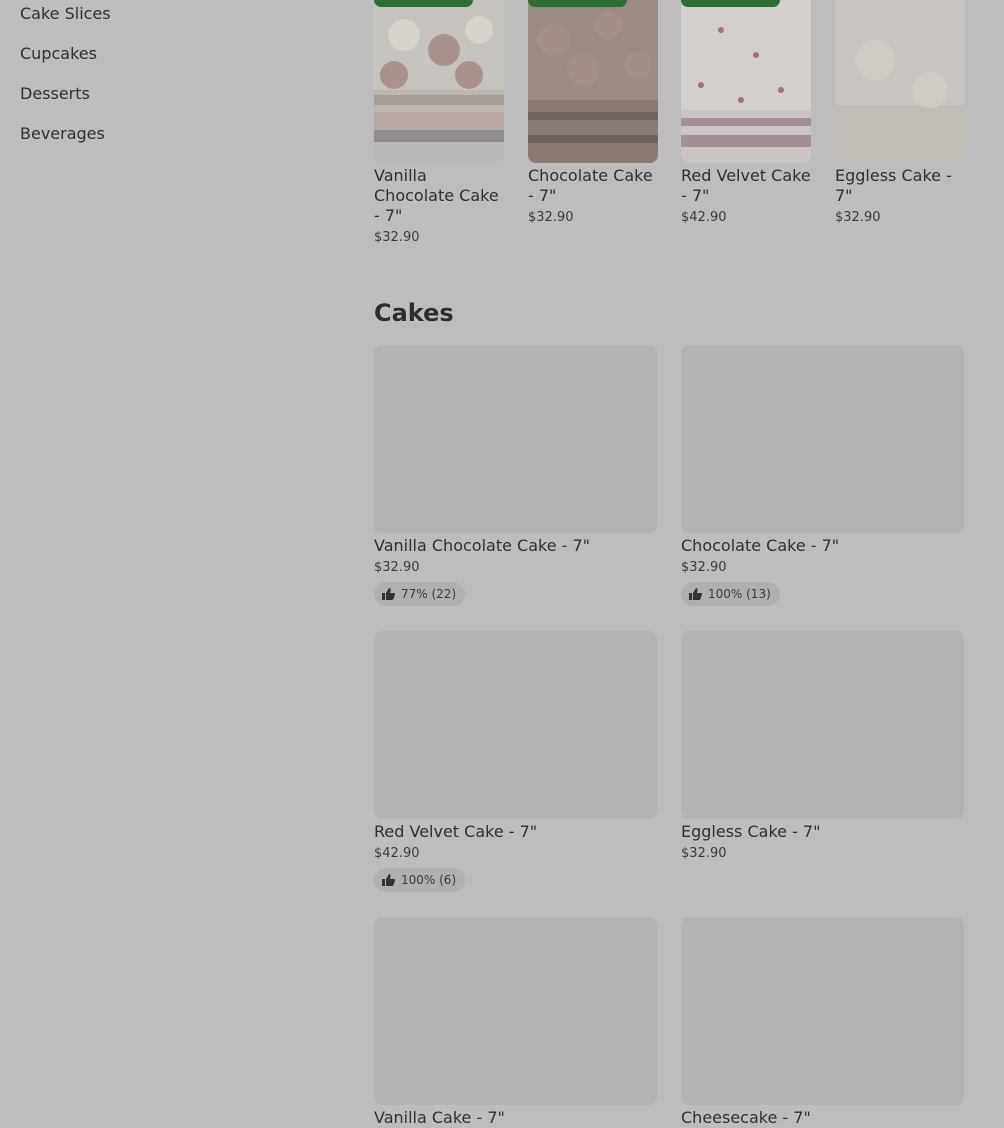  I want to click on product-name: Cheesecake - 7", so click(746, 1117).